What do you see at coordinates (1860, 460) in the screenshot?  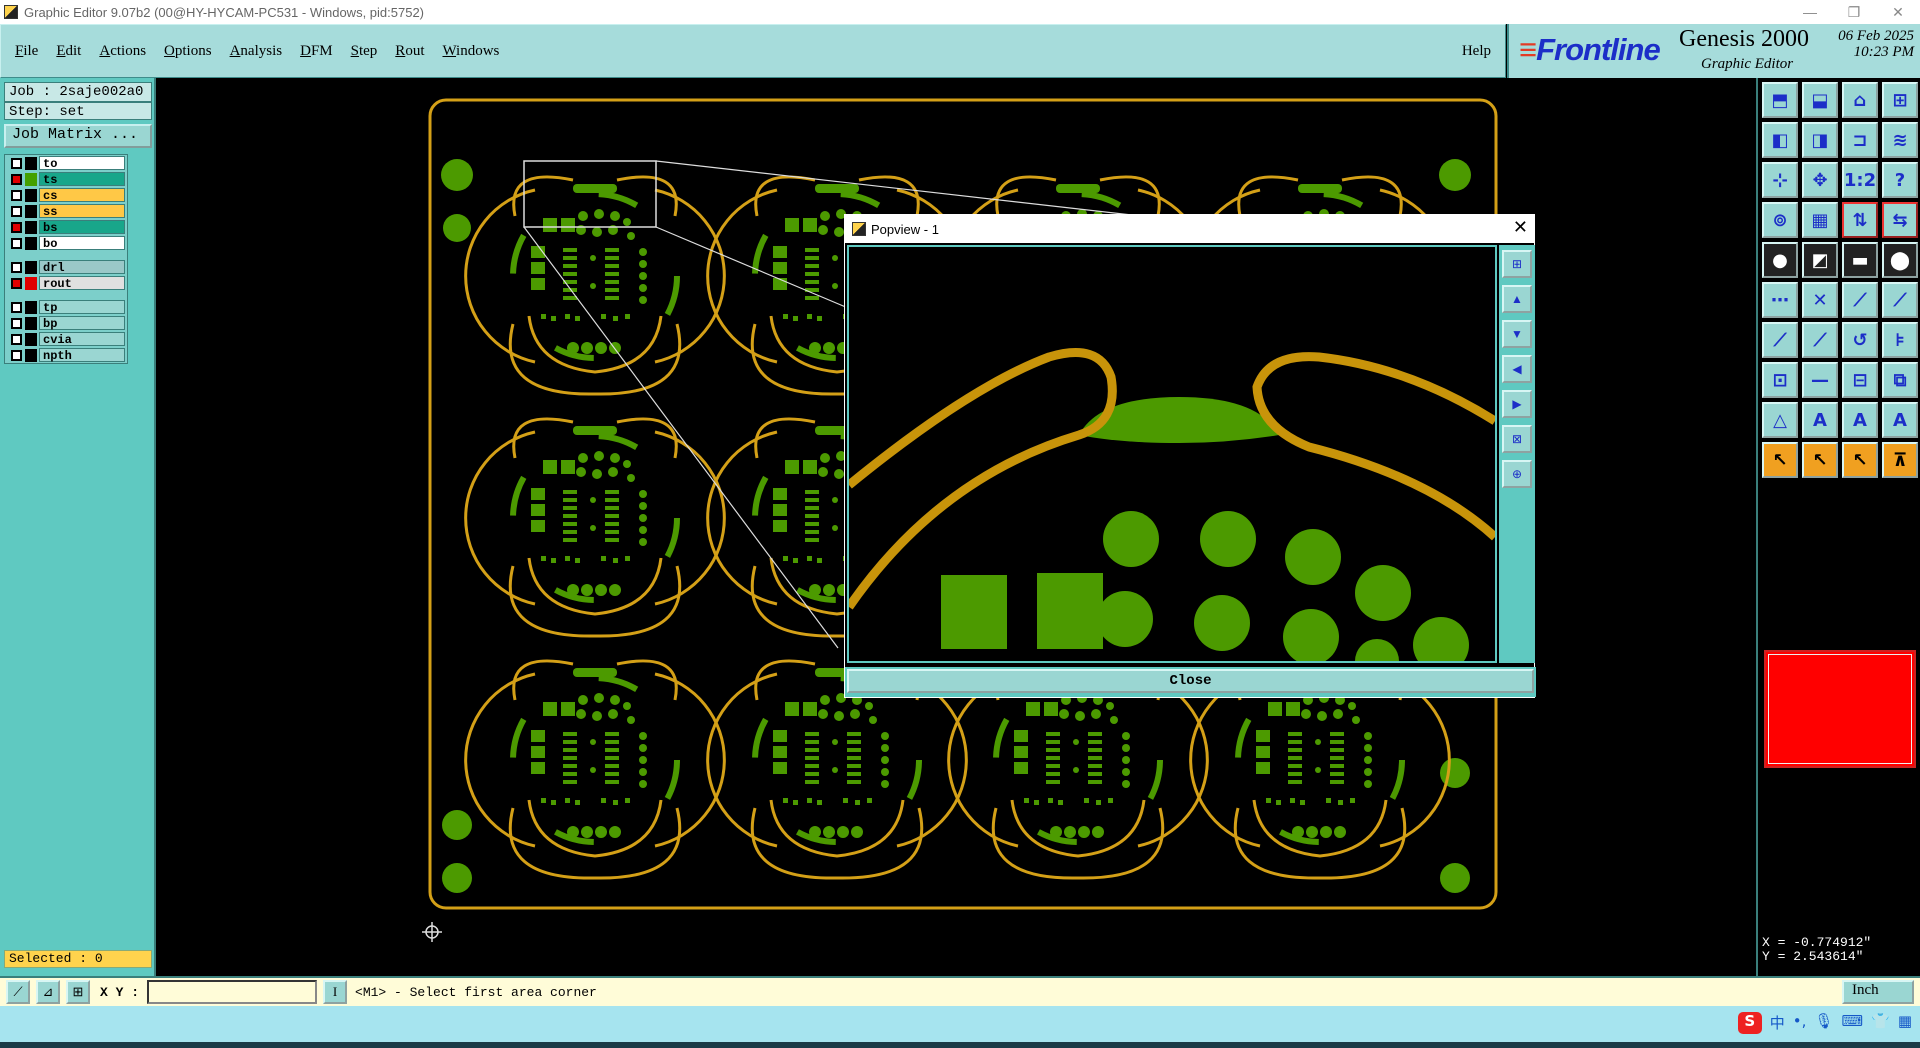 I see `tool-pointer3-icon: ↖` at bounding box center [1860, 460].